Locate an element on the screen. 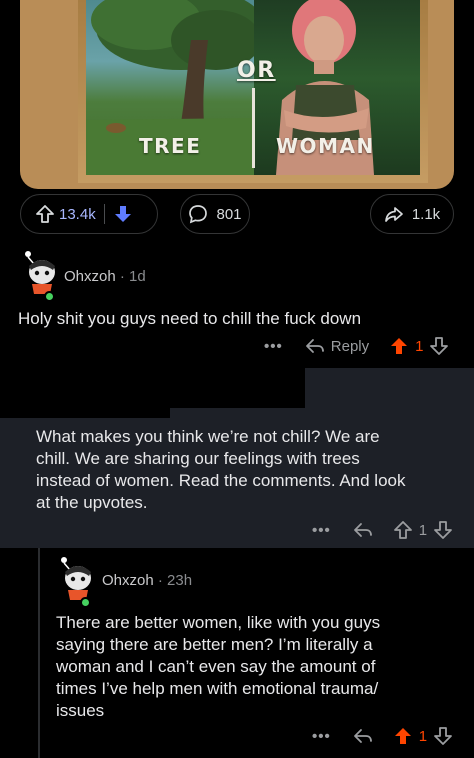  upvote-count: 13.4k is located at coordinates (77, 214).